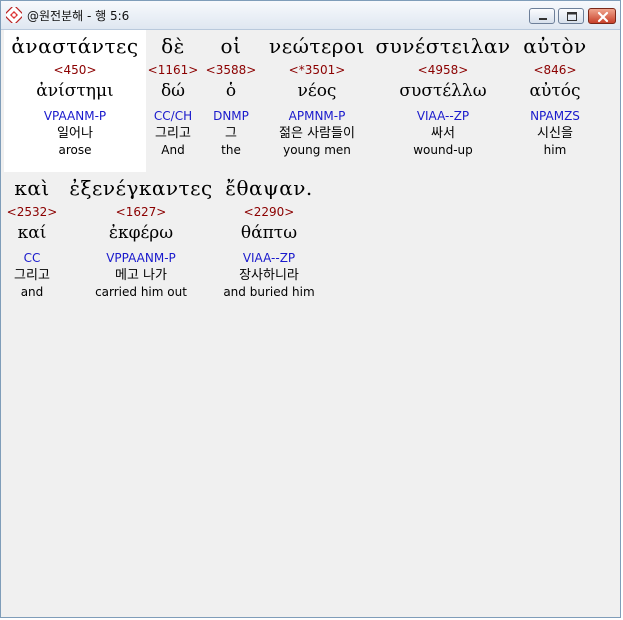 The image size is (623, 620). Describe the element at coordinates (75, 70) in the screenshot. I see `strong-number: <450>` at that location.